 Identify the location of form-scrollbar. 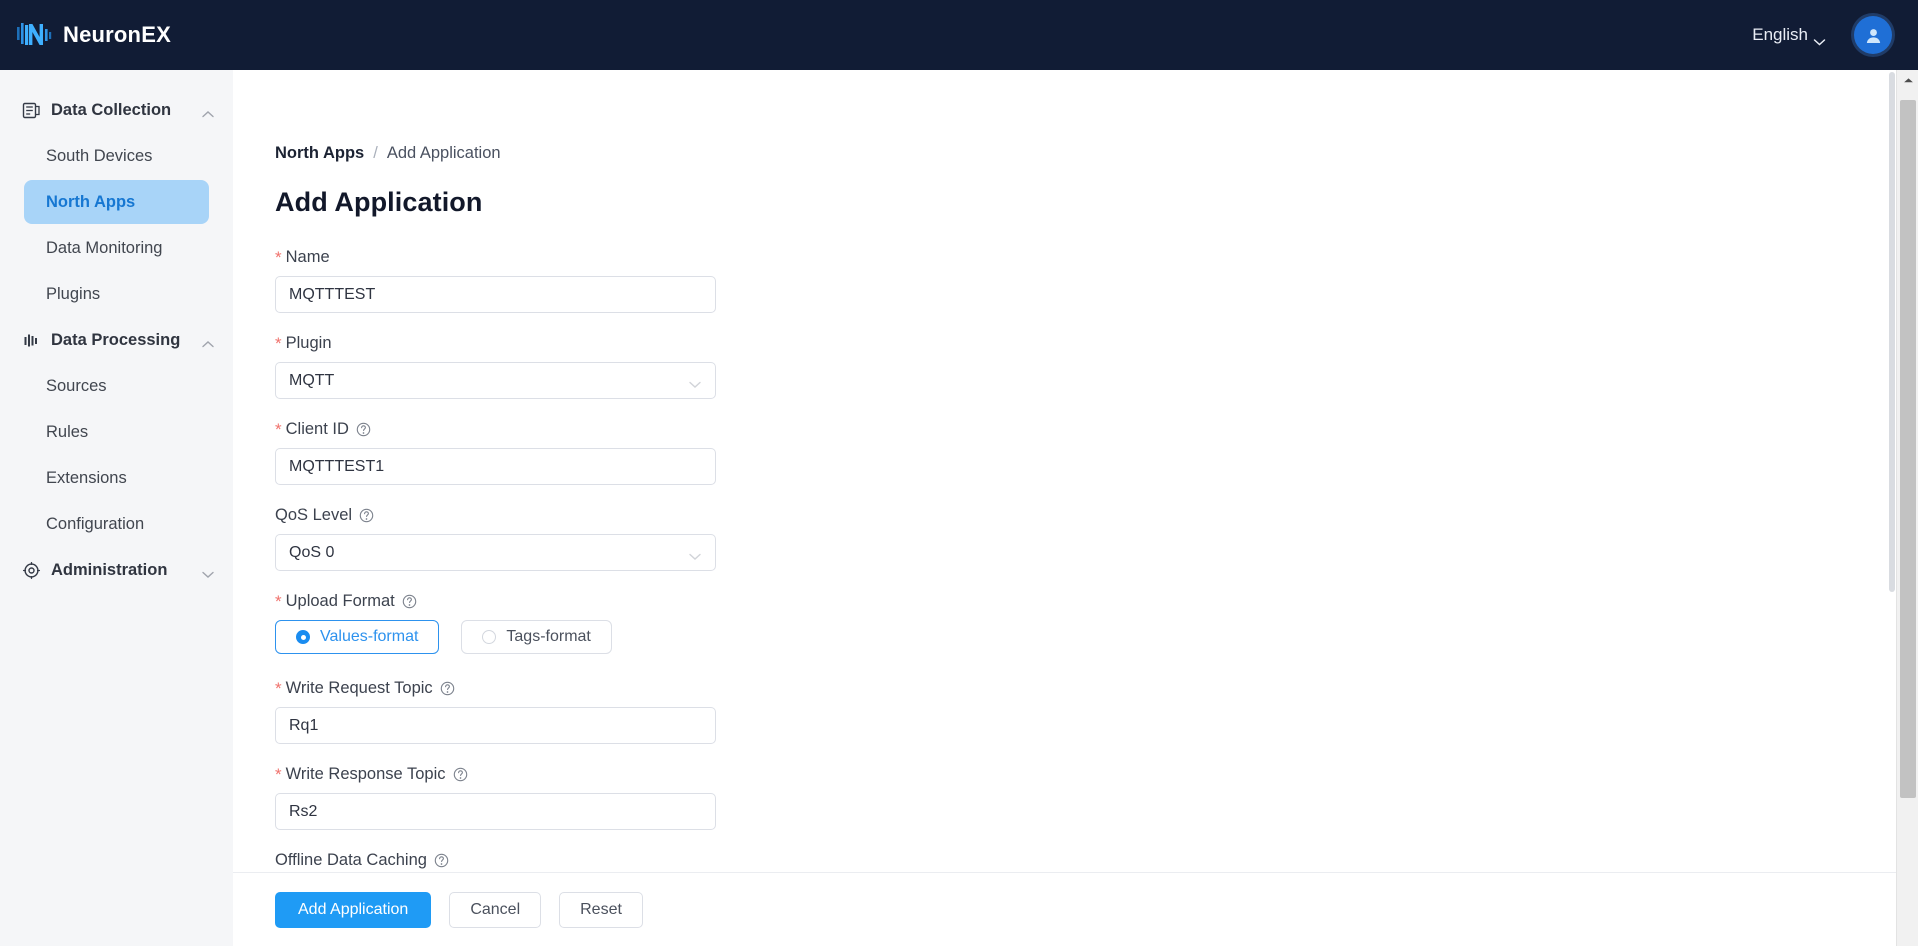
(1892, 471).